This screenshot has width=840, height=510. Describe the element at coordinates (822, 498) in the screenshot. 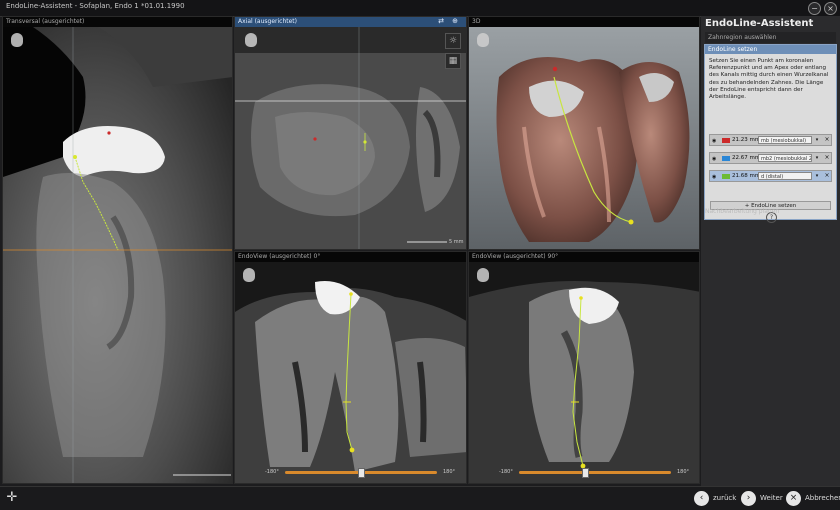

I see `cancel-label: Abbrechen` at that location.